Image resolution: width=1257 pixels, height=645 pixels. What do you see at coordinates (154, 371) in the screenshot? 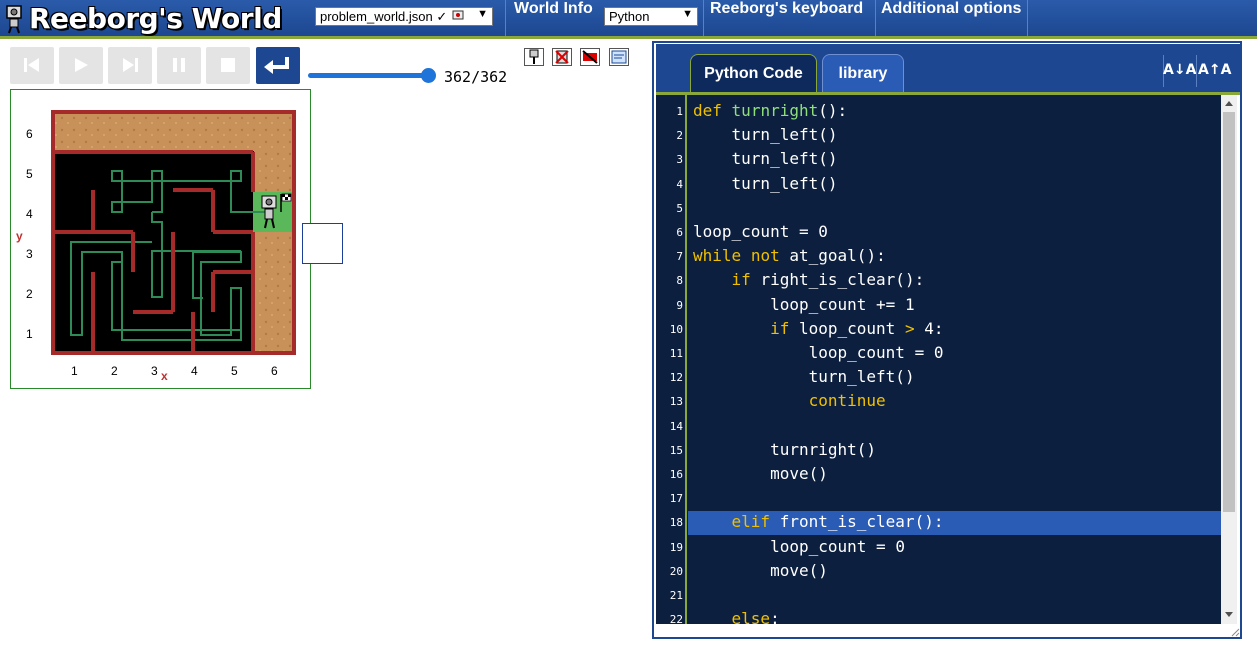
I see `x-tick-label: 3` at bounding box center [154, 371].